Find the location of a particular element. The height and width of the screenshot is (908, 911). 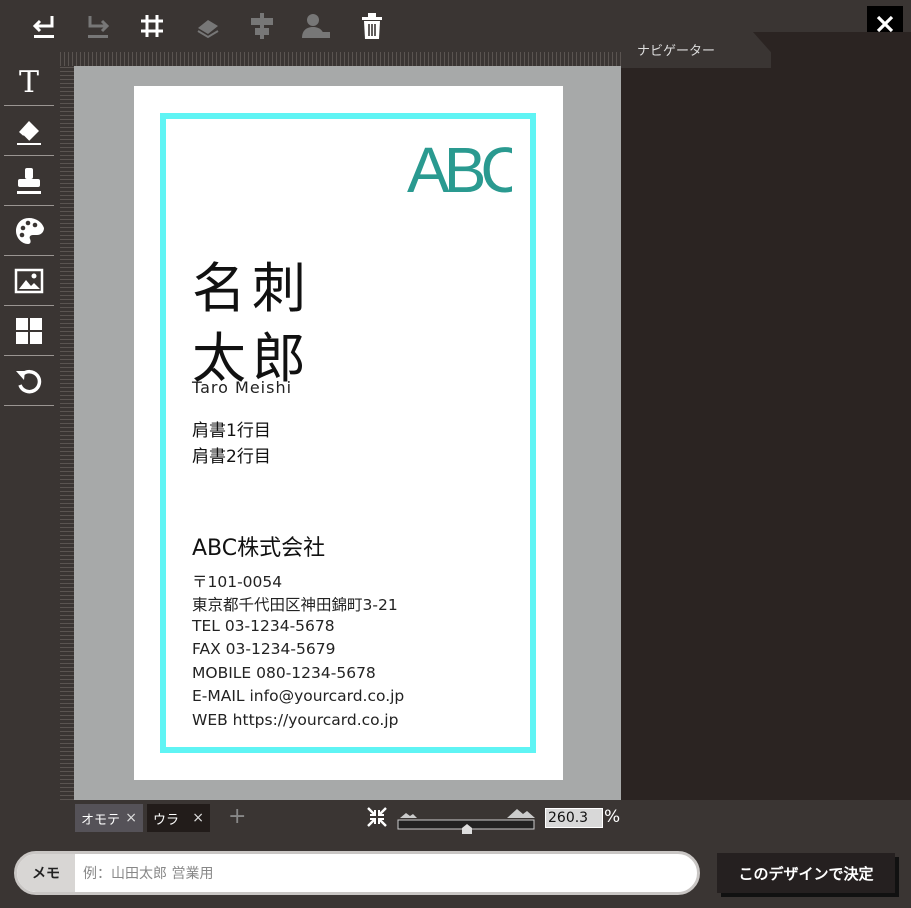

tel: TEL 03-1234-5678 is located at coordinates (263, 626).